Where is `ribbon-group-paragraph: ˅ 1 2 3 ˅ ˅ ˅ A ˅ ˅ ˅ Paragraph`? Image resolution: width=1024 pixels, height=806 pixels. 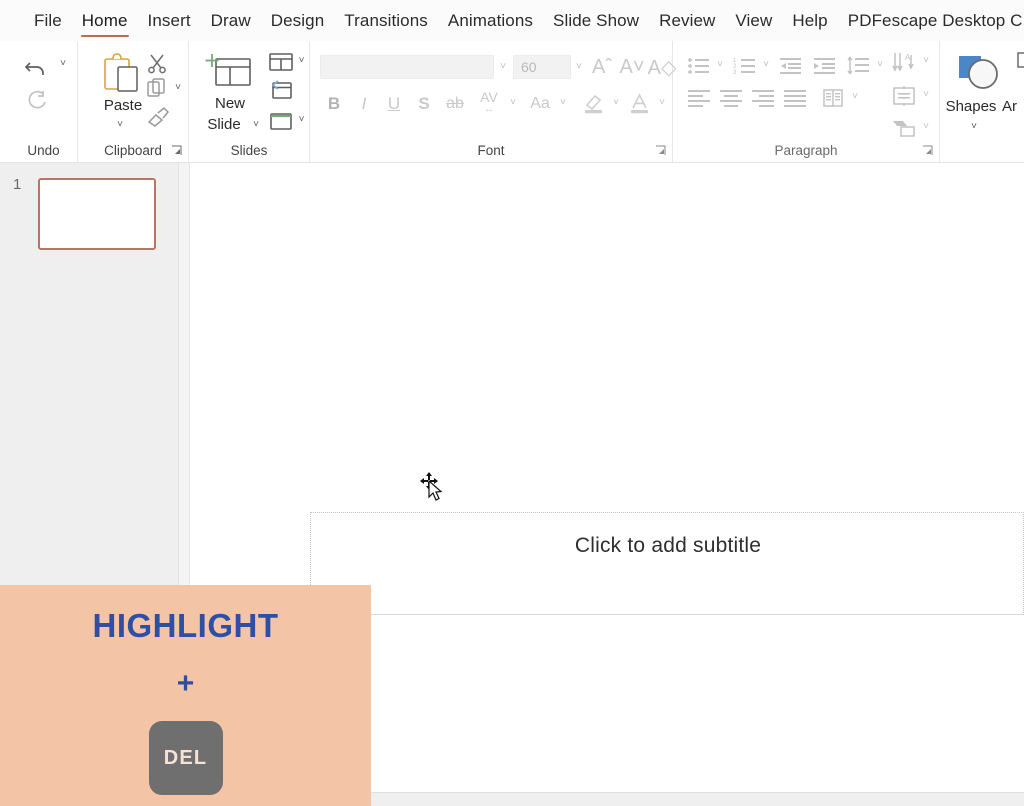 ribbon-group-paragraph: ˅ 1 2 3 ˅ ˅ ˅ A ˅ ˅ ˅ Paragraph is located at coordinates (806, 102).